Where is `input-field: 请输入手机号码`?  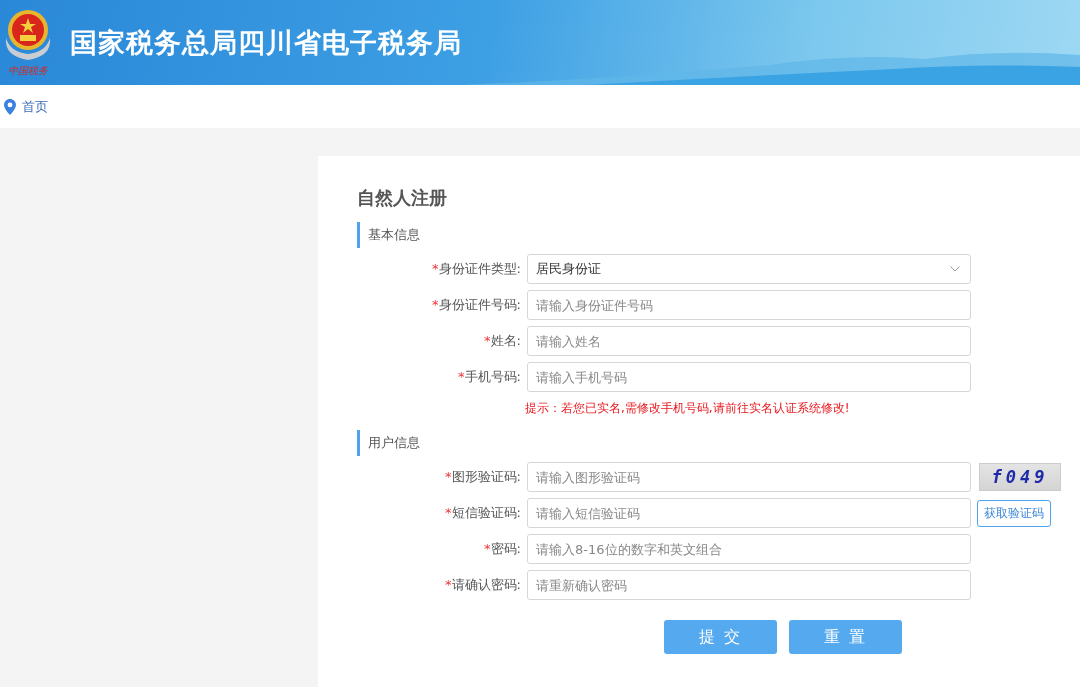 input-field: 请输入手机号码 is located at coordinates (749, 377).